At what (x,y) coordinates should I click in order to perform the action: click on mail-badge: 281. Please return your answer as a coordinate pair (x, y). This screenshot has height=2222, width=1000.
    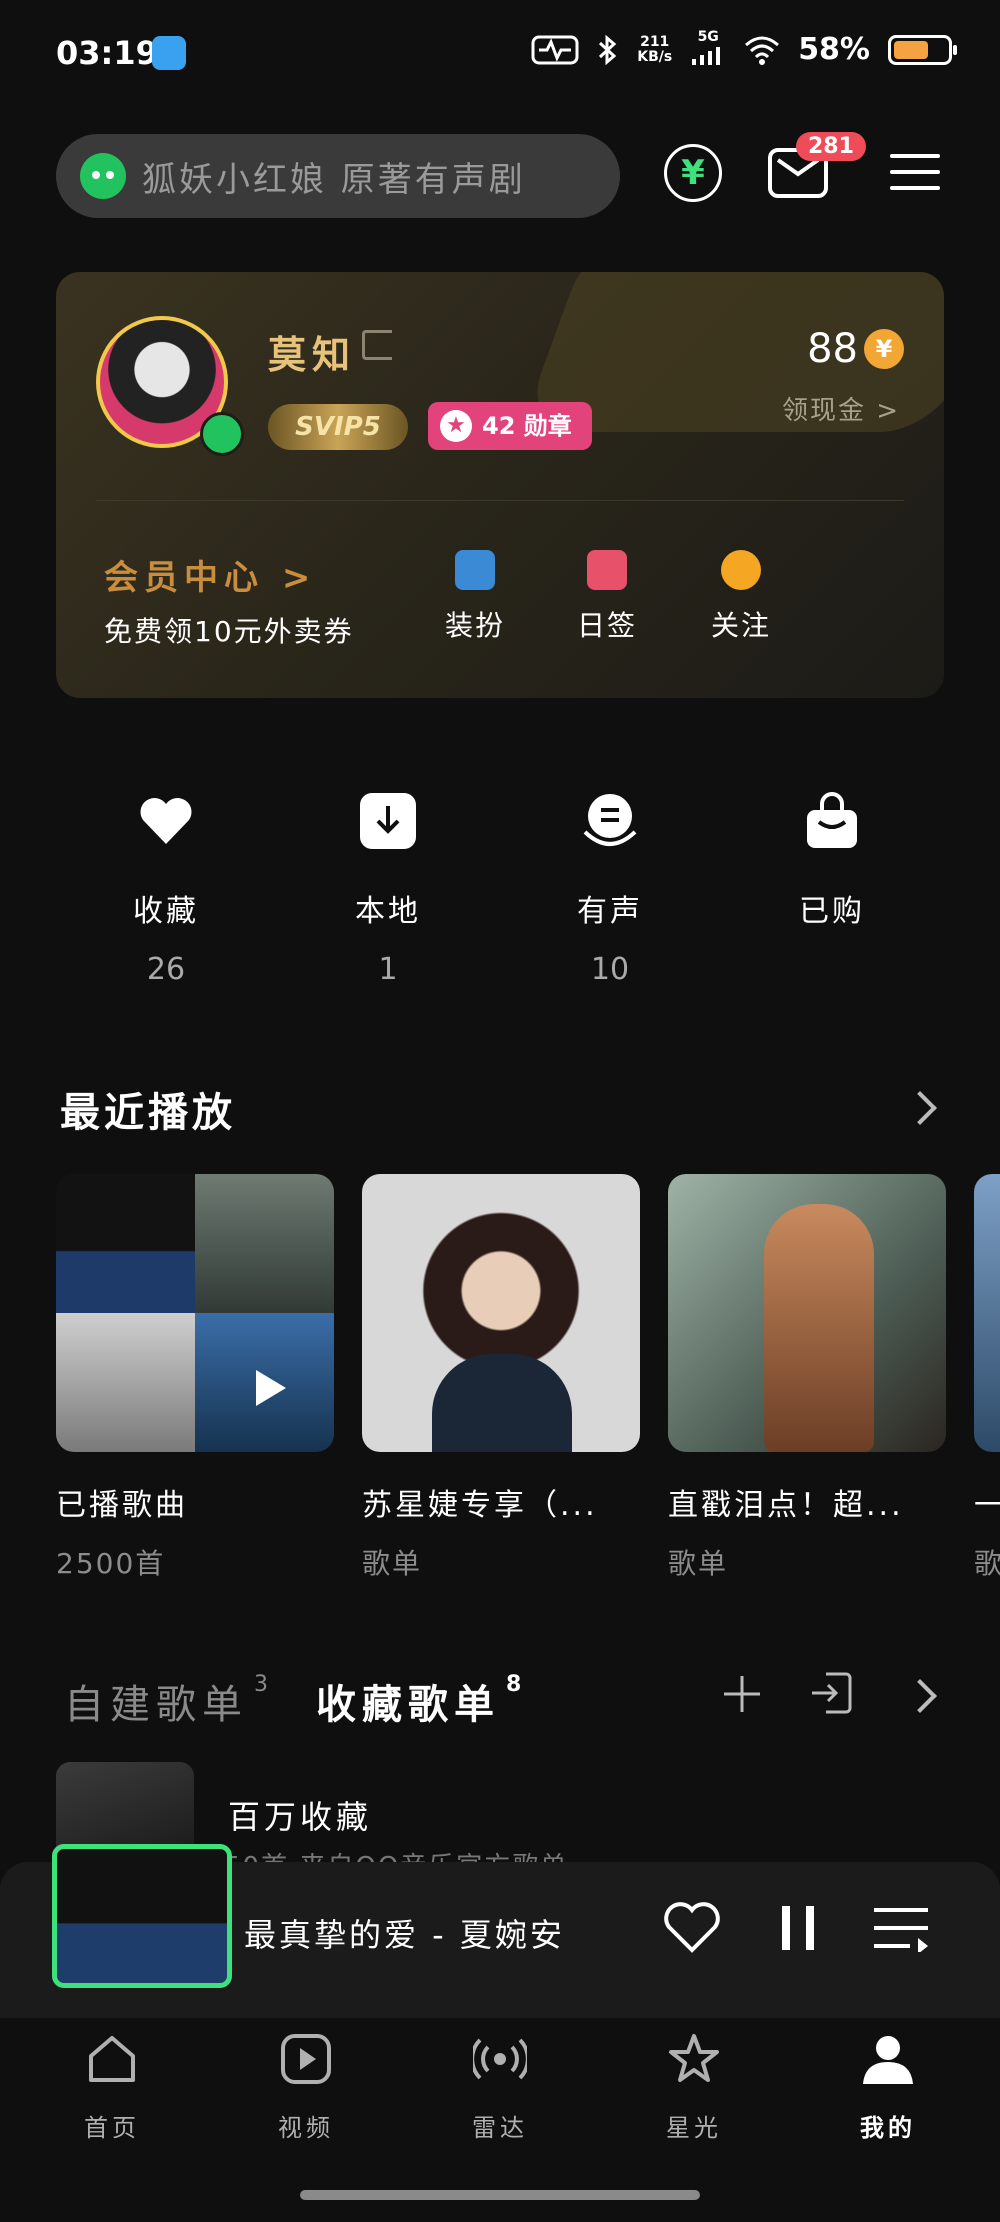
    Looking at the image, I should click on (831, 146).